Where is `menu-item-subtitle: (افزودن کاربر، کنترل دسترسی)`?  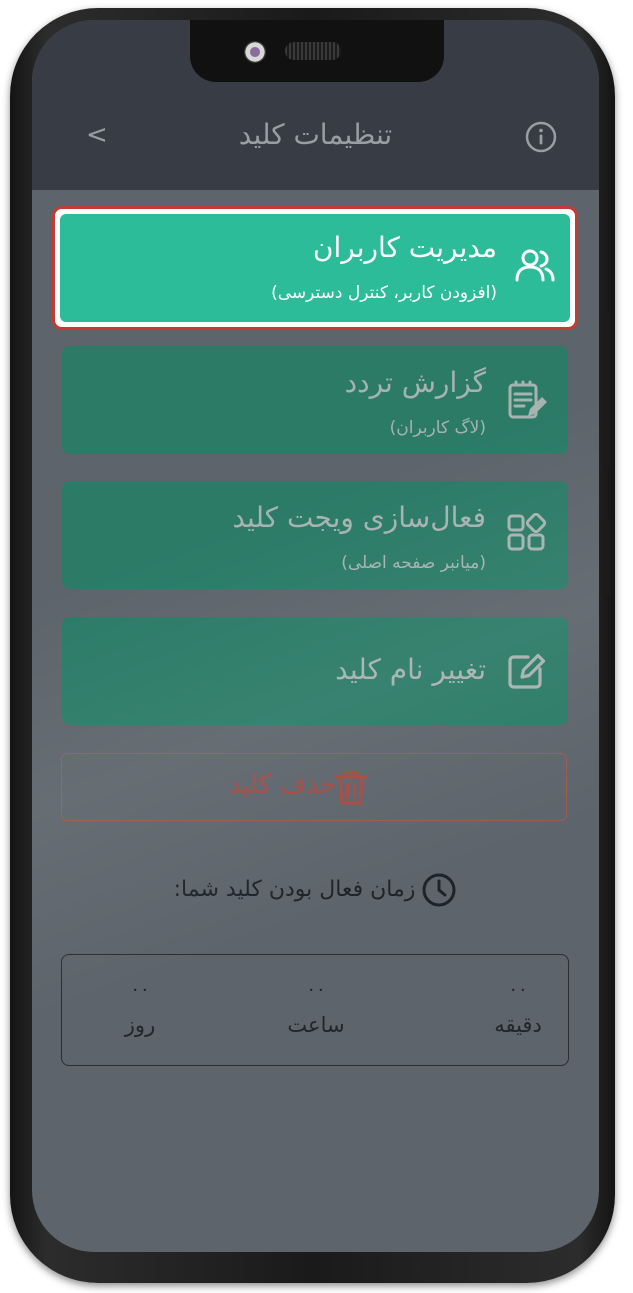 menu-item-subtitle: (افزودن کاربر، کنترل دسترسی) is located at coordinates (384, 293).